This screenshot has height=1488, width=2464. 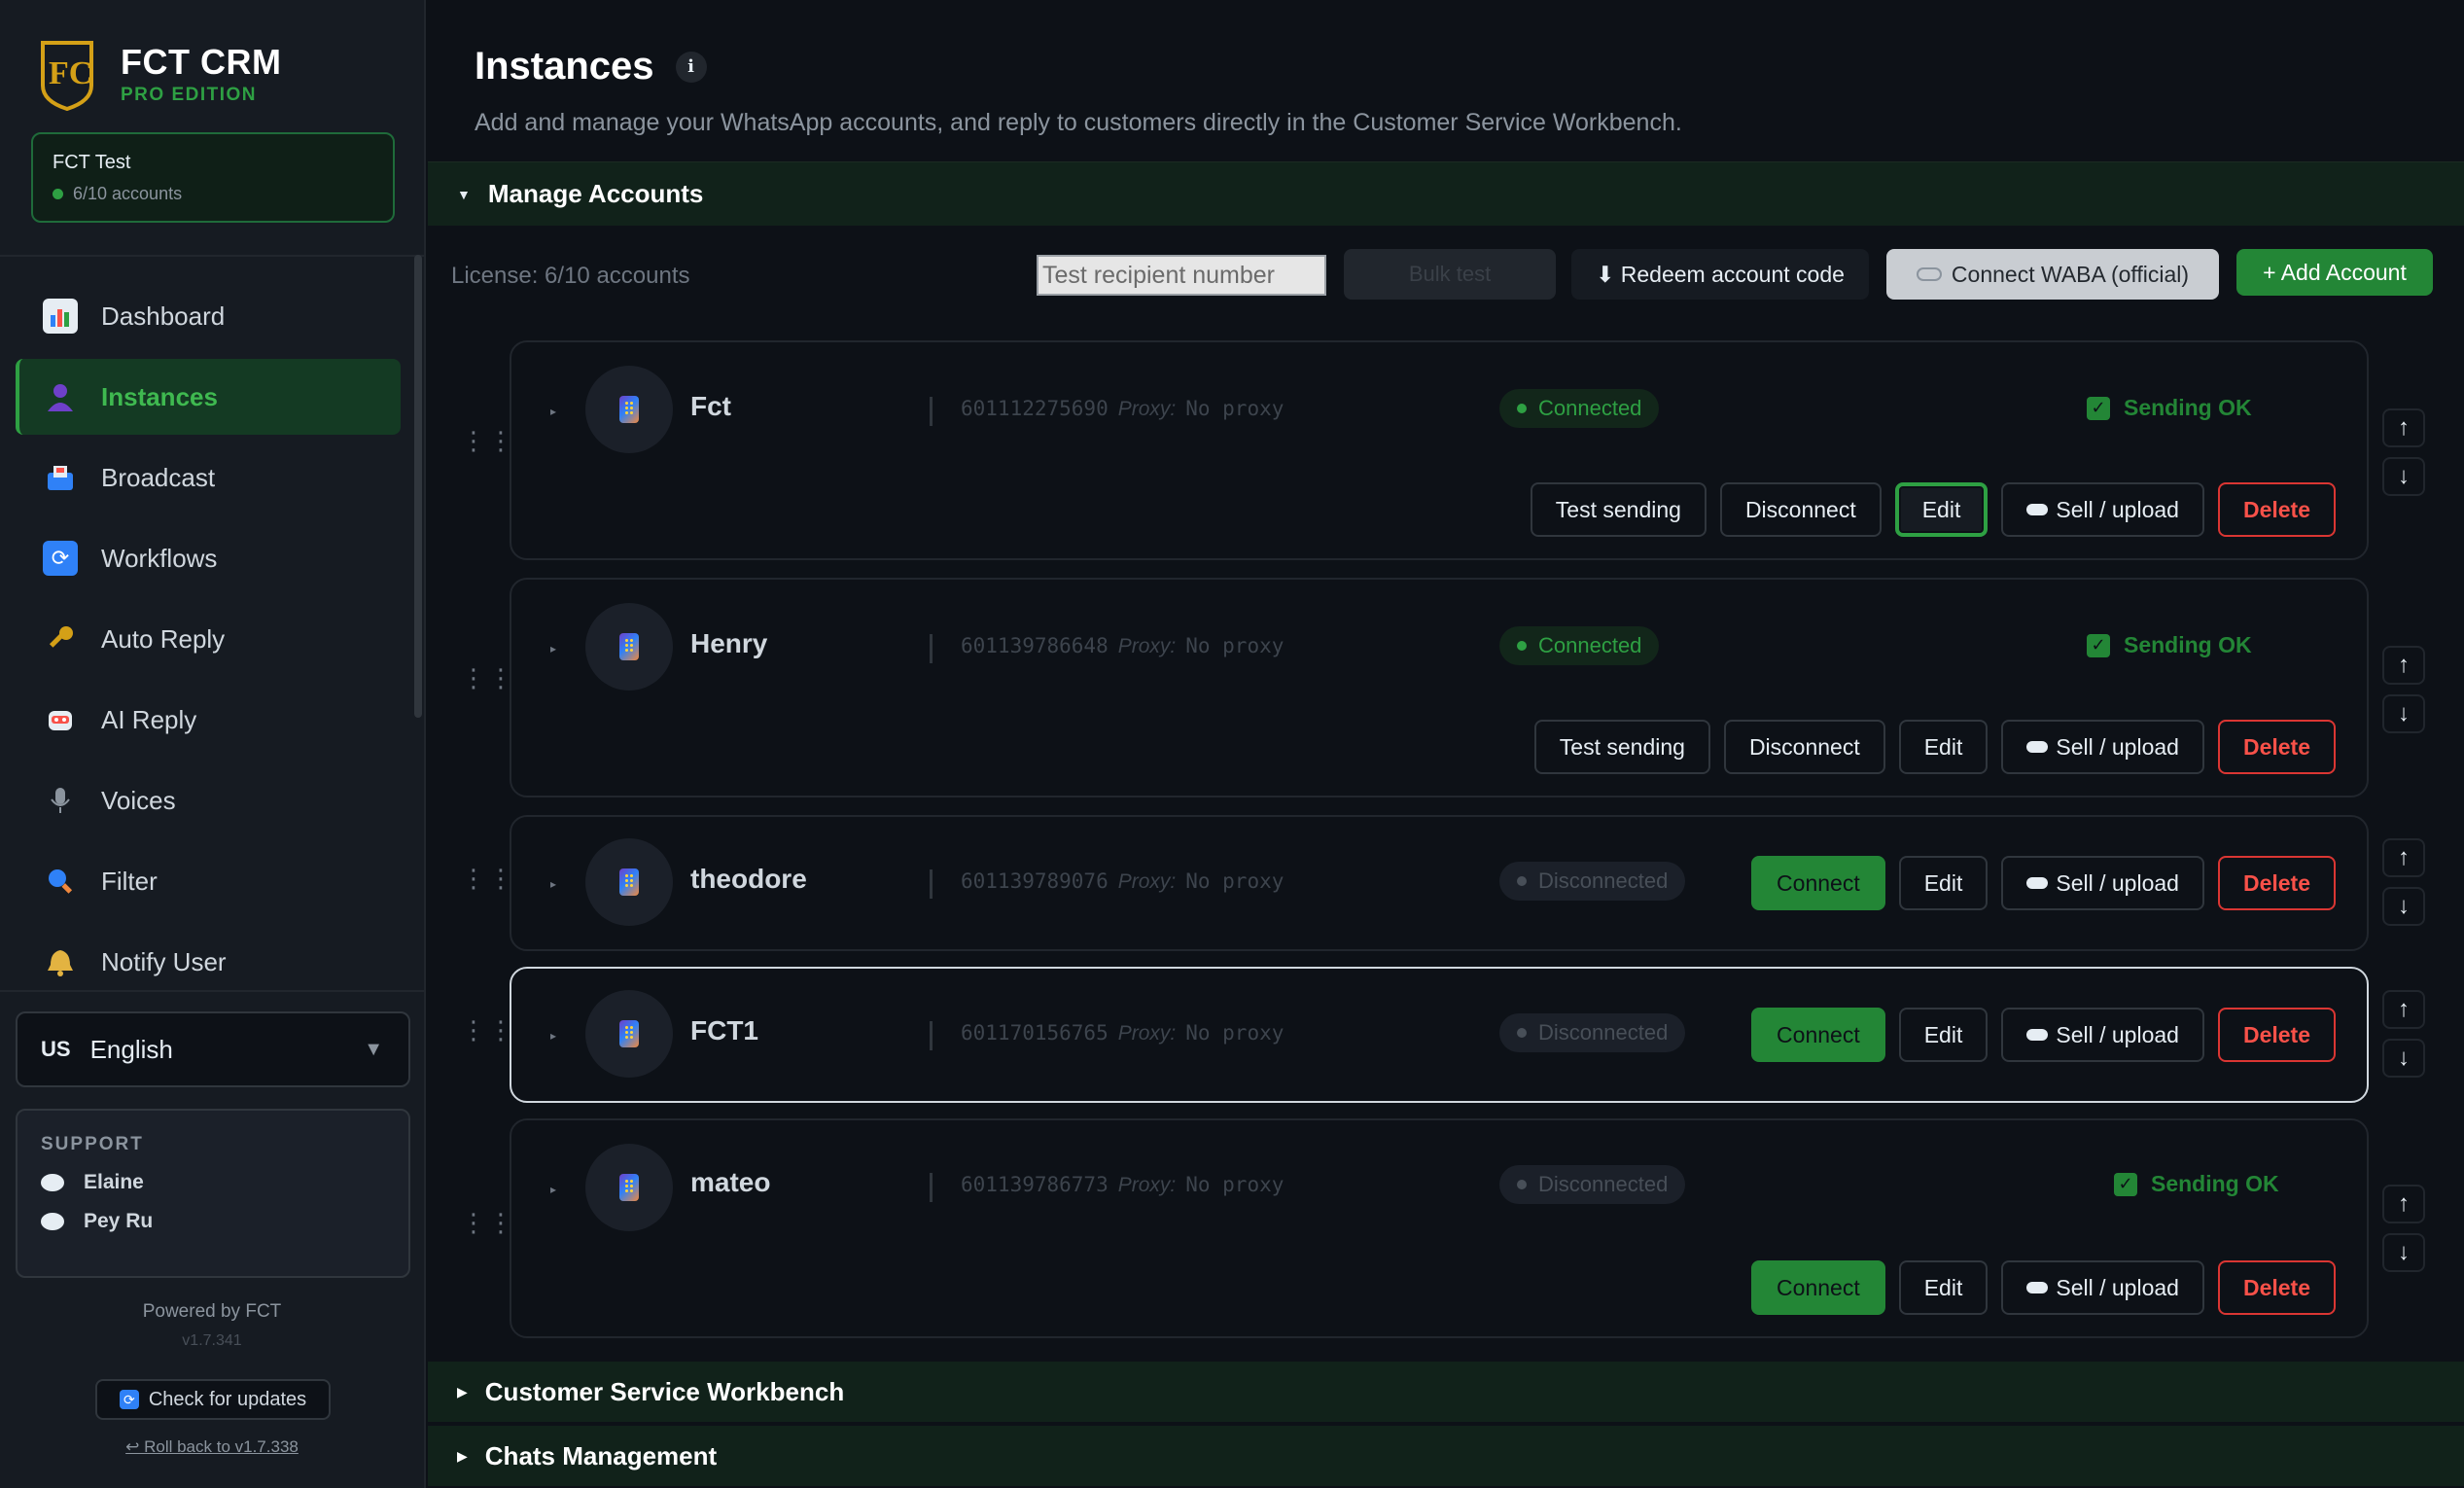 I want to click on sidebar-item-instances: Instances, so click(x=208, y=397).